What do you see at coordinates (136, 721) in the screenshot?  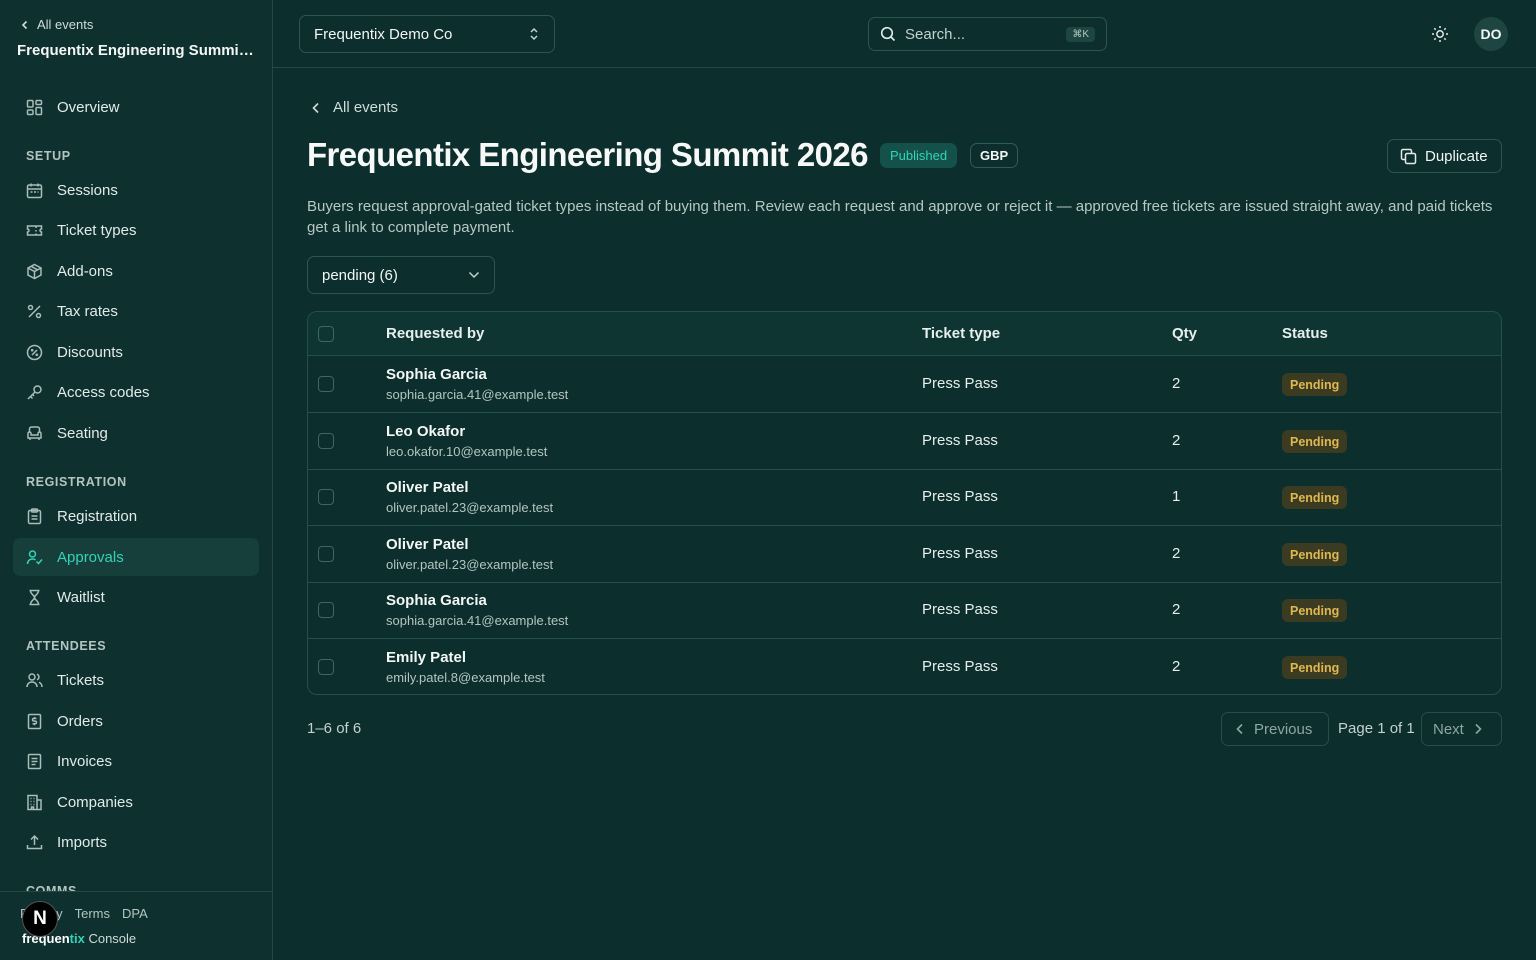 I see `sidebar-item-orders: Orders` at bounding box center [136, 721].